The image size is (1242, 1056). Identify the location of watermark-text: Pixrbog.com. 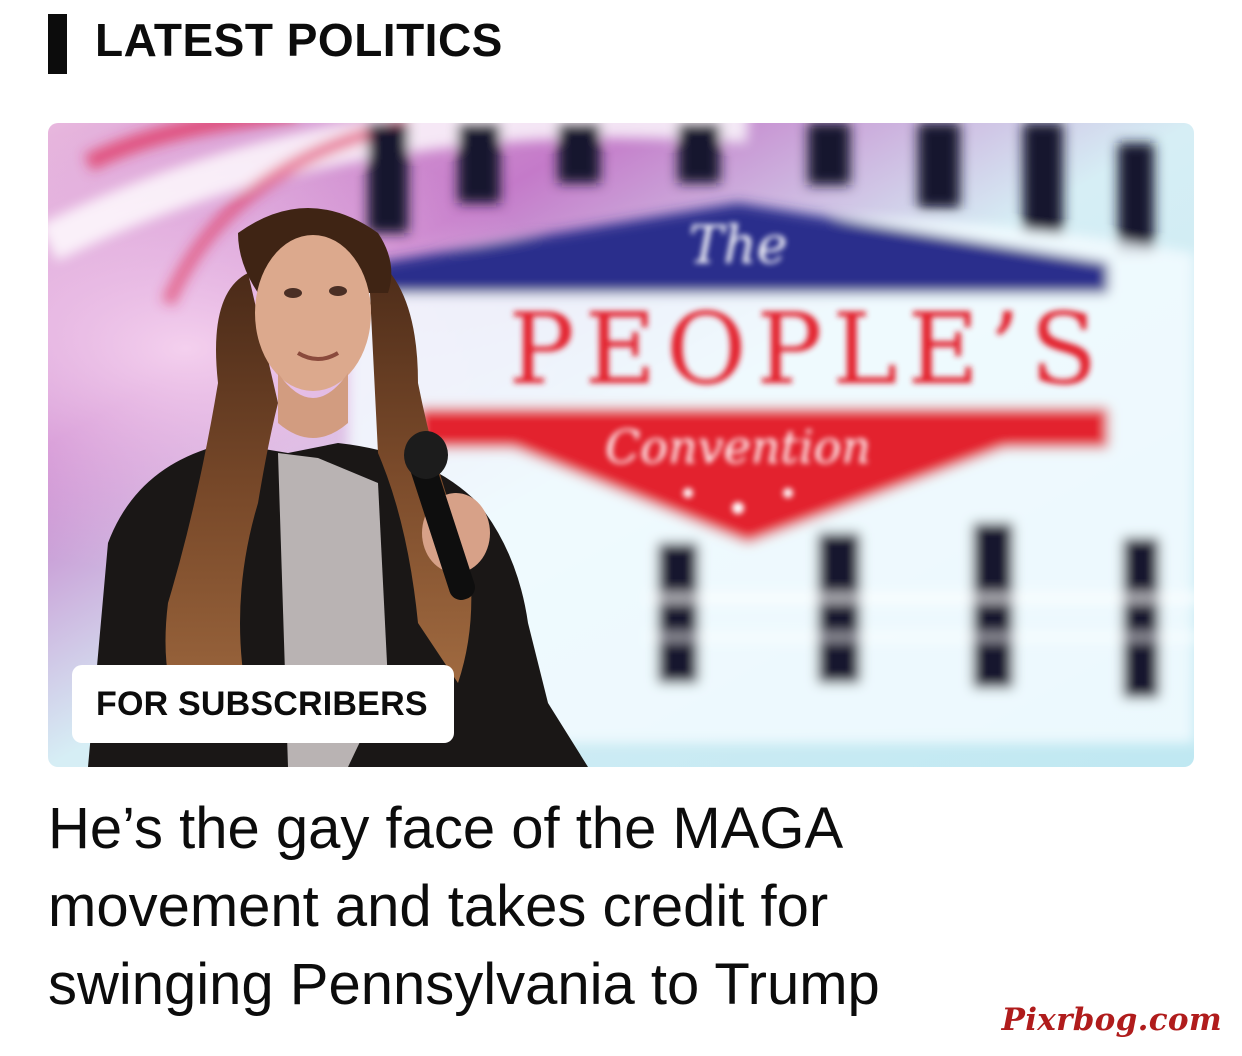
(1111, 1020).